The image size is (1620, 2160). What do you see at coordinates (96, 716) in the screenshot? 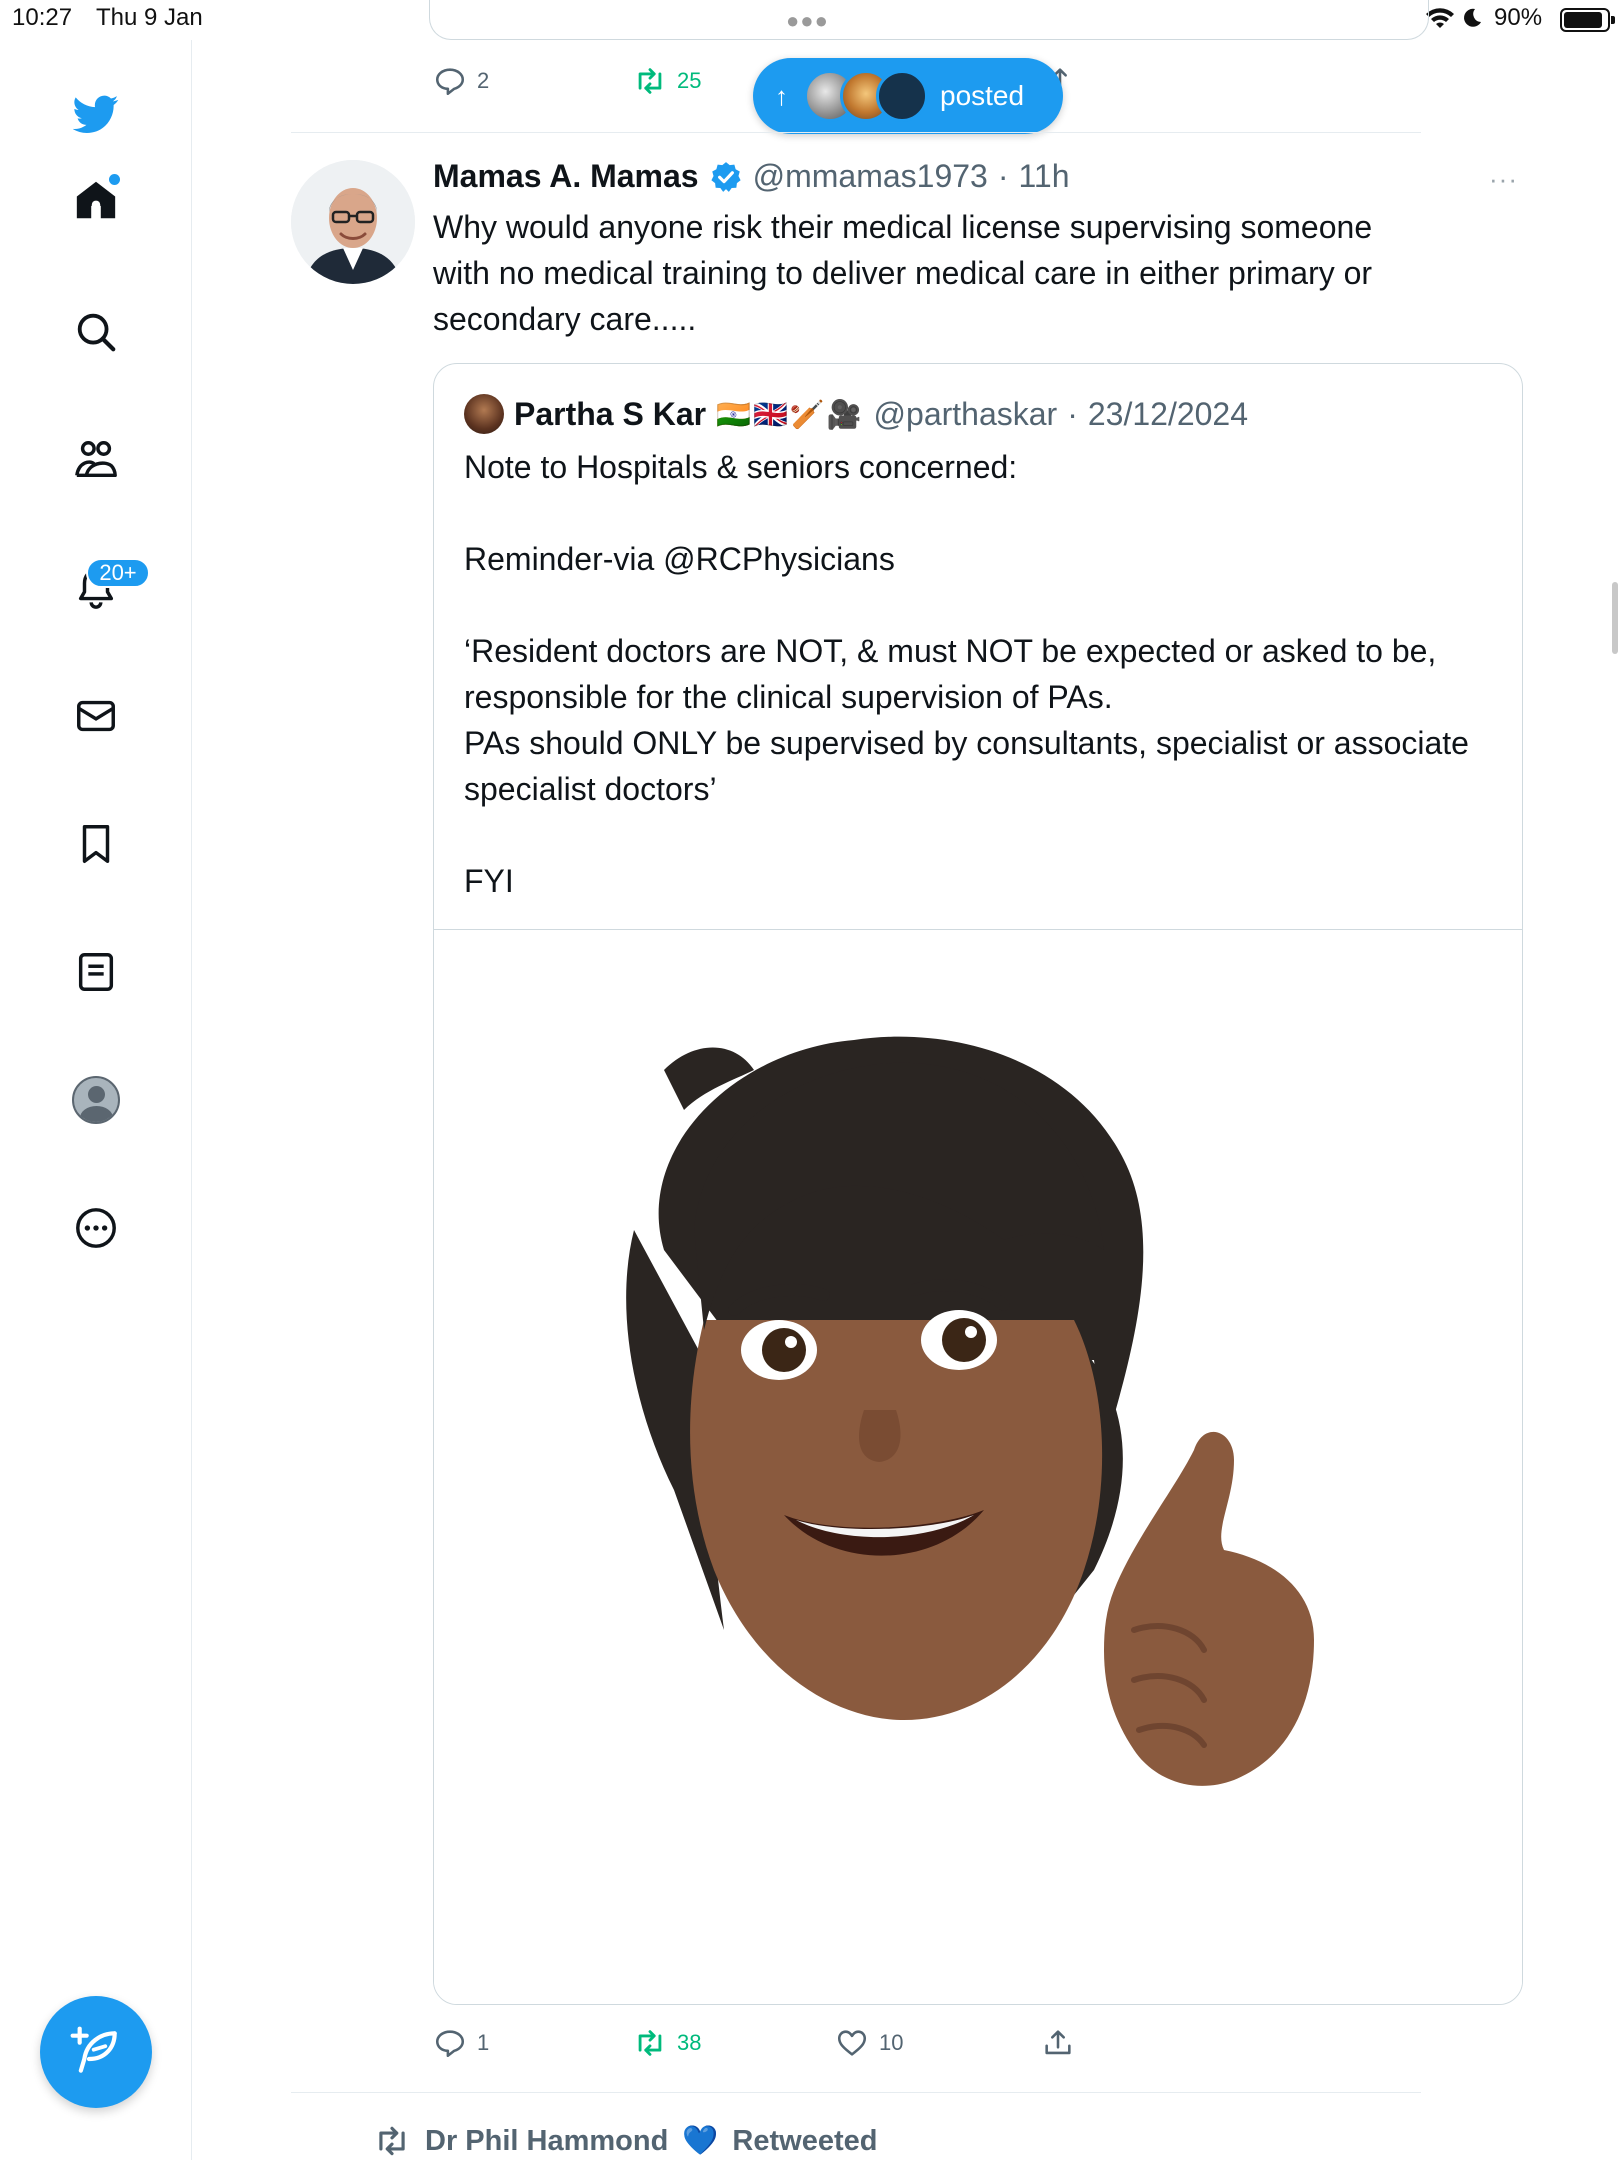
I see `mail-icon` at bounding box center [96, 716].